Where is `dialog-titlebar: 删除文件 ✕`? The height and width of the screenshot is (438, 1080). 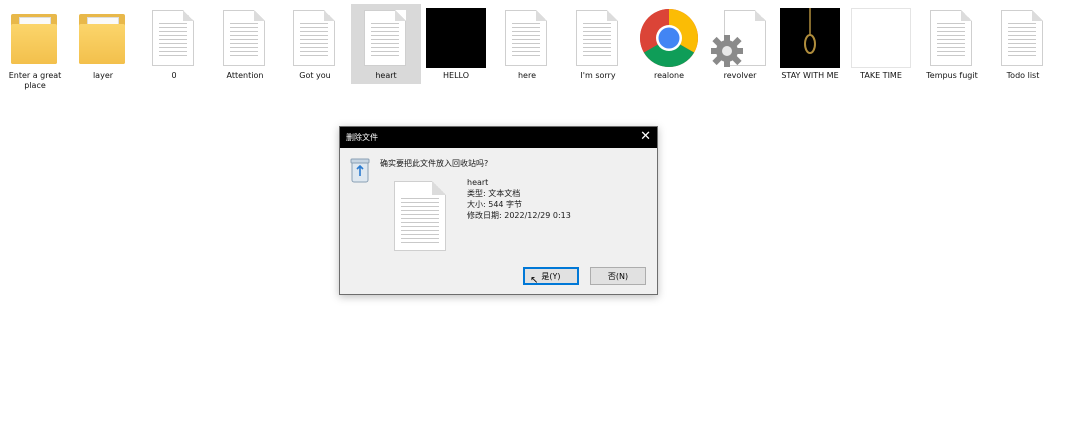 dialog-titlebar: 删除文件 ✕ is located at coordinates (498, 137).